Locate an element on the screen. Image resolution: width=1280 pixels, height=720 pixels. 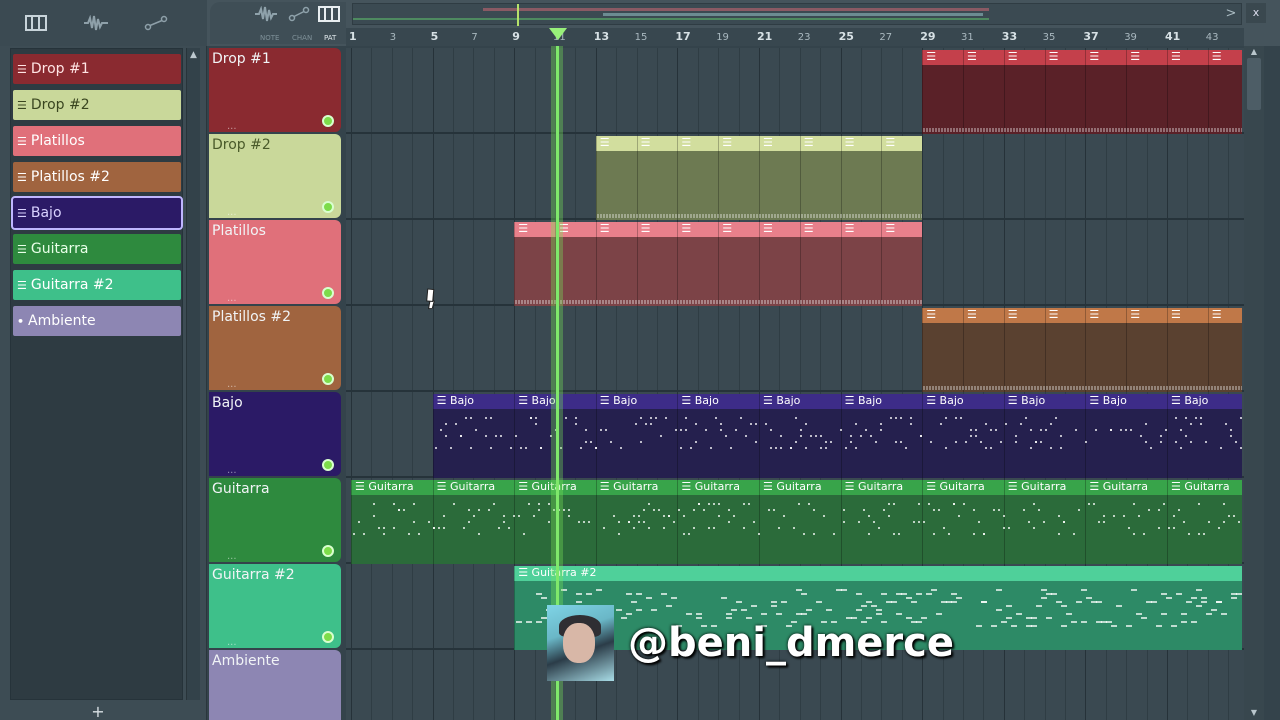
vertical-scrollbar: ▲ ▼ is located at coordinates (1254, 383).